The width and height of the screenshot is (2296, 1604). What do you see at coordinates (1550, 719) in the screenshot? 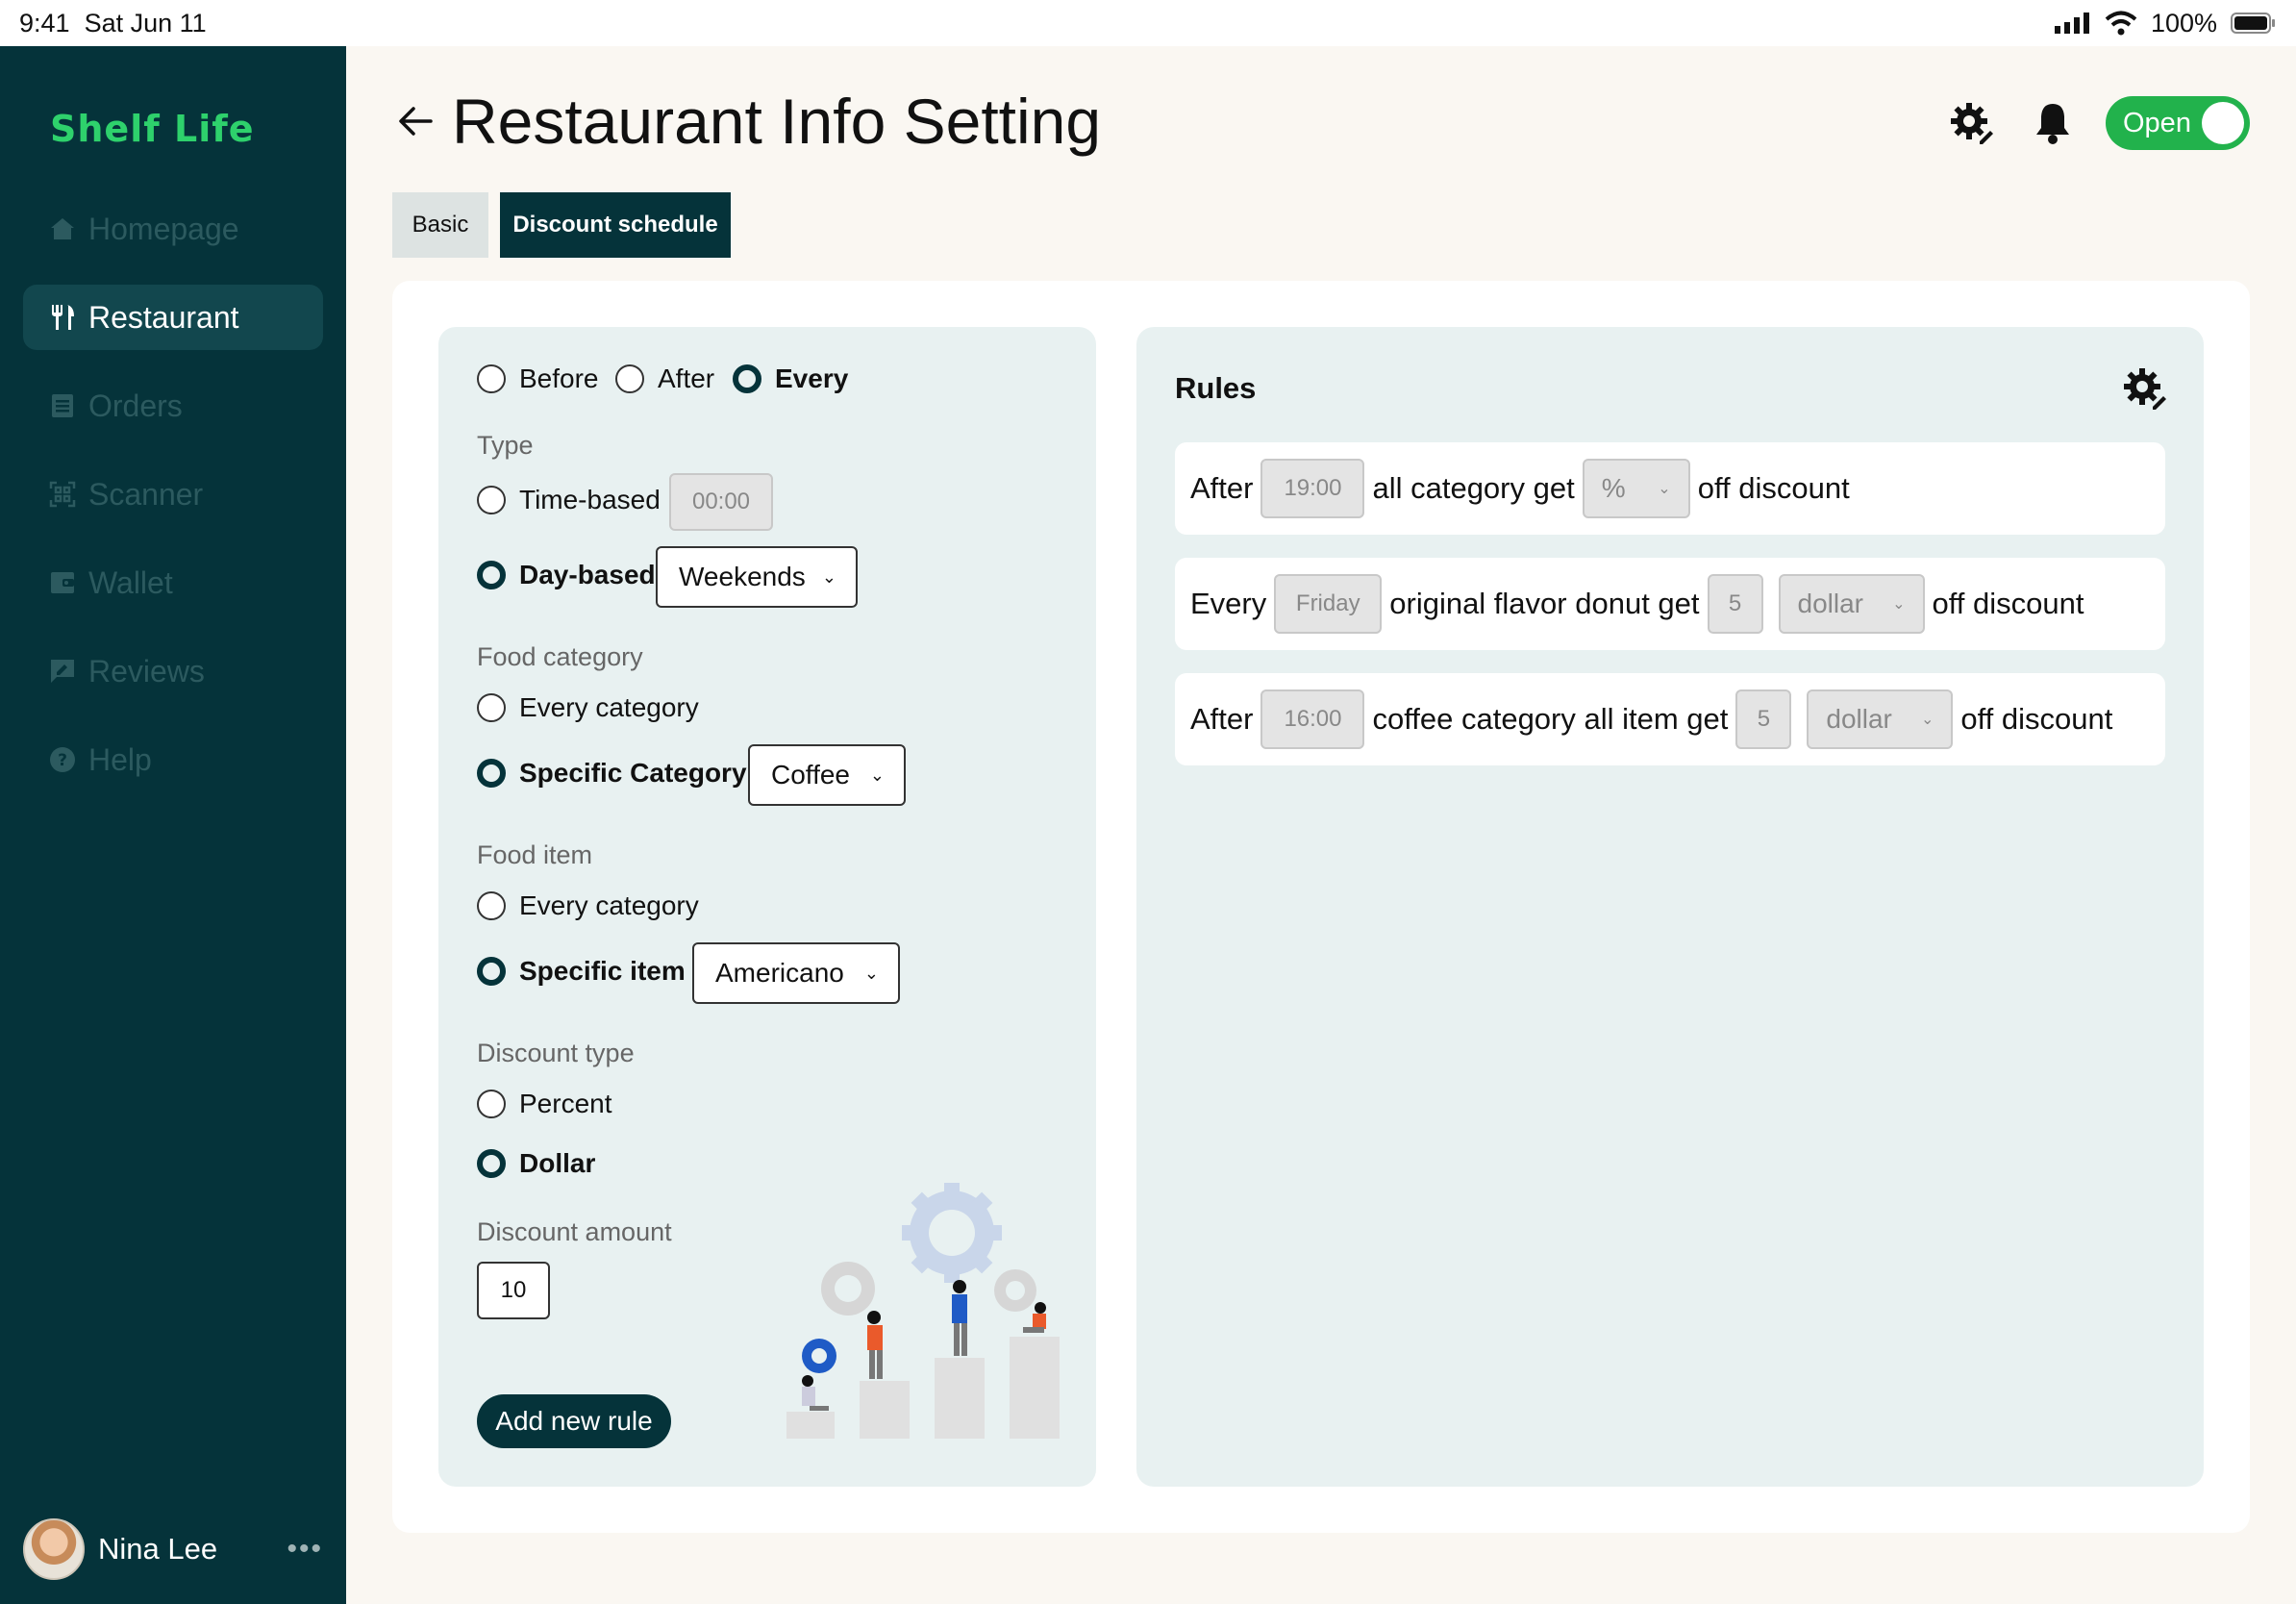
I see `rule-target: coffee category all item get` at bounding box center [1550, 719].